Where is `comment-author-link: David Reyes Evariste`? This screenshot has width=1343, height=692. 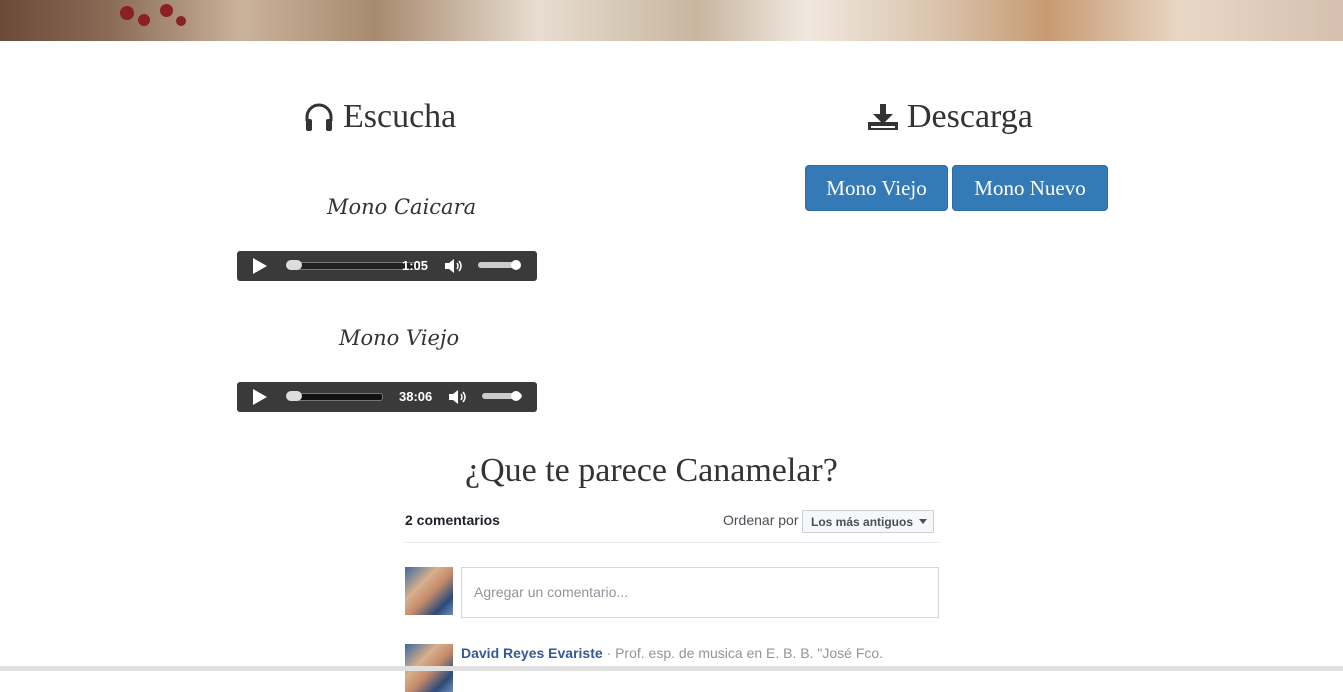 comment-author-link: David Reyes Evariste is located at coordinates (532, 653).